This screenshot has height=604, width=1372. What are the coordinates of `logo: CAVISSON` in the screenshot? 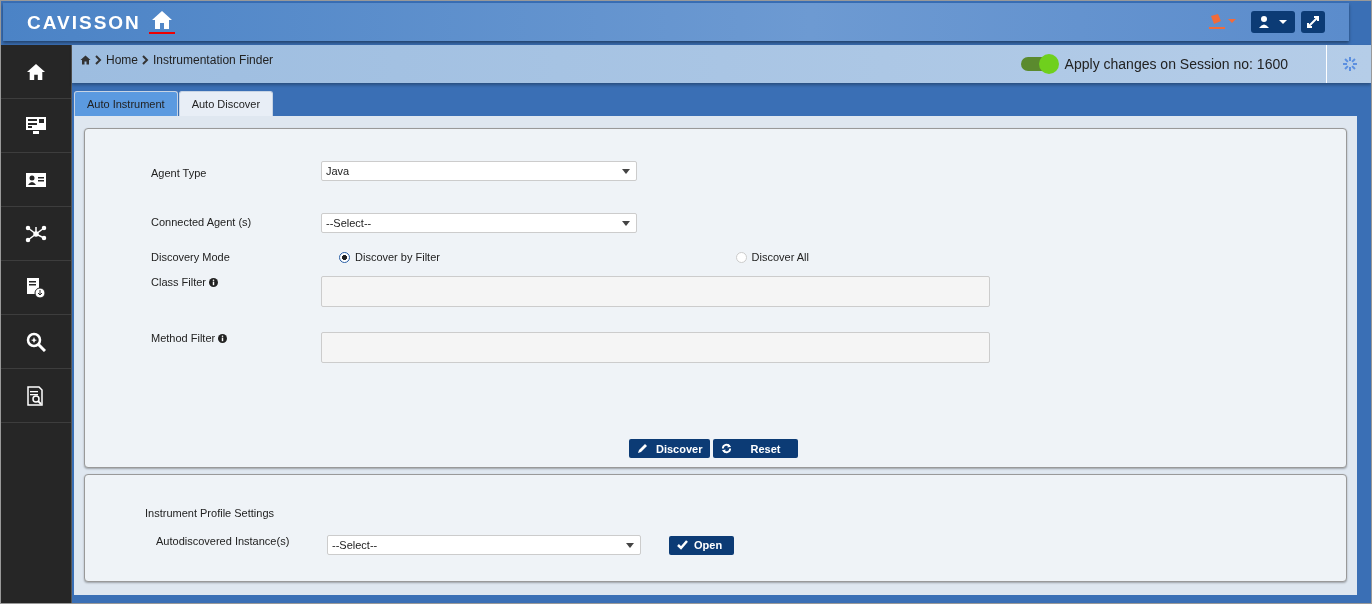 It's located at (84, 23).